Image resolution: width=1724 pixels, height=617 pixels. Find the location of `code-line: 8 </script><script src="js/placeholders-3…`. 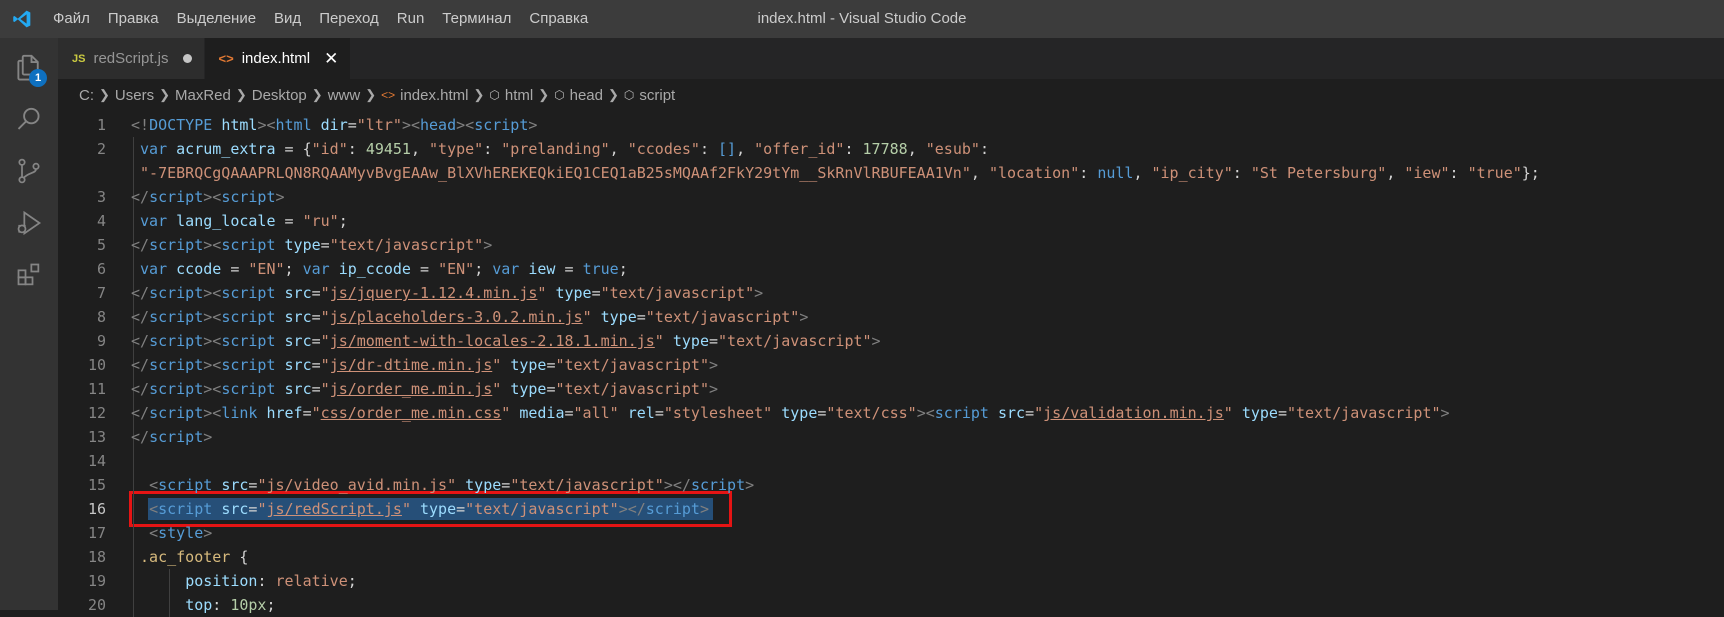

code-line: 8 </script><script src="js/placeholders-3… is located at coordinates (891, 317).